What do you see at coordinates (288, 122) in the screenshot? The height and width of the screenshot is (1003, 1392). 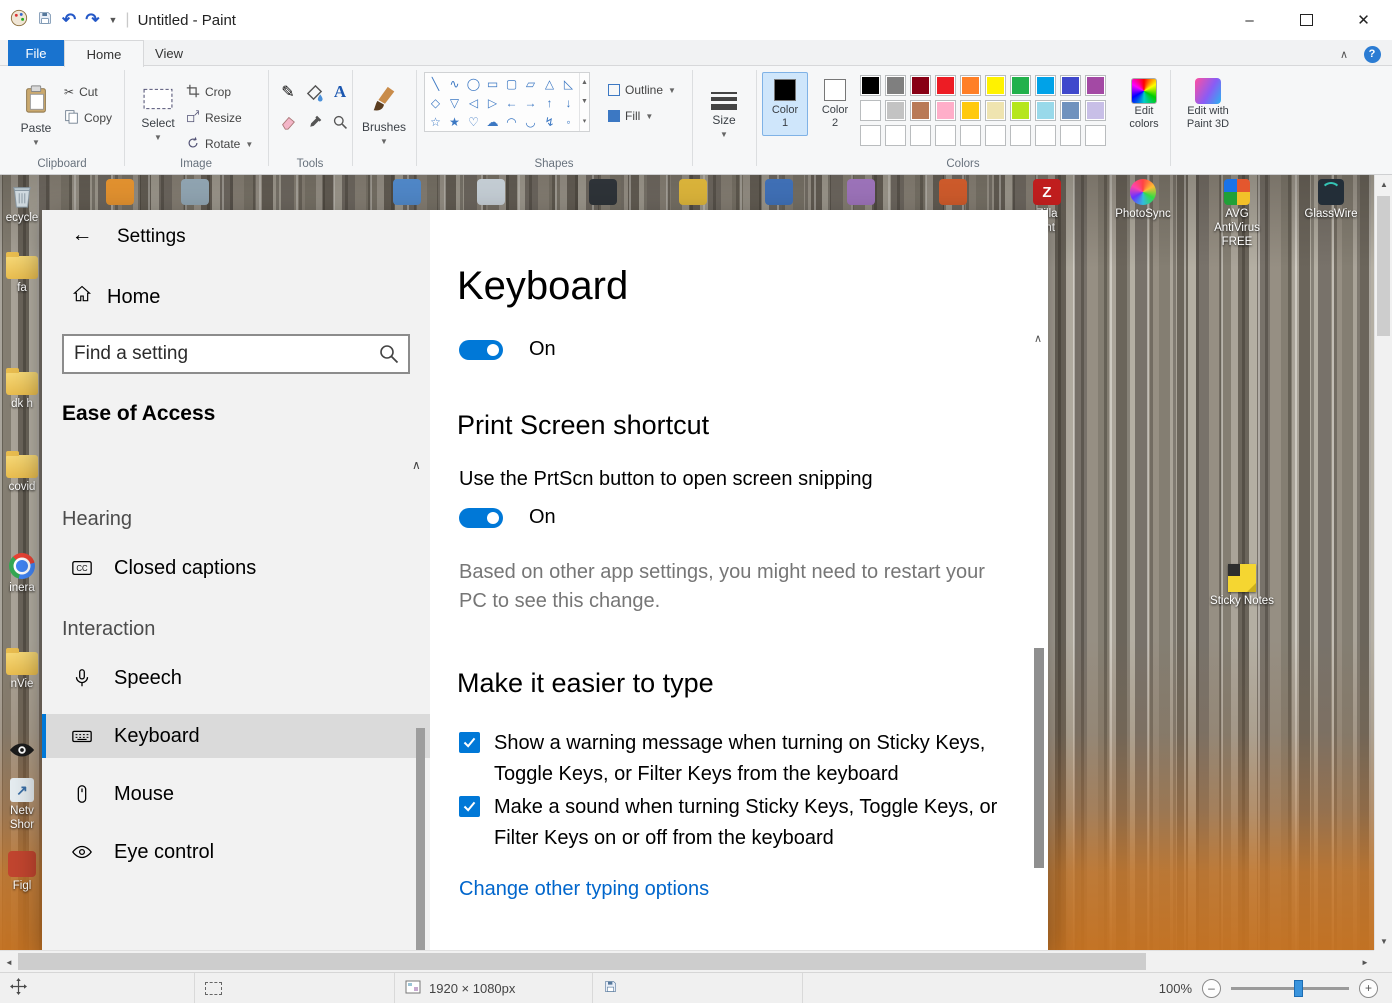 I see `eraser-tool-icon` at bounding box center [288, 122].